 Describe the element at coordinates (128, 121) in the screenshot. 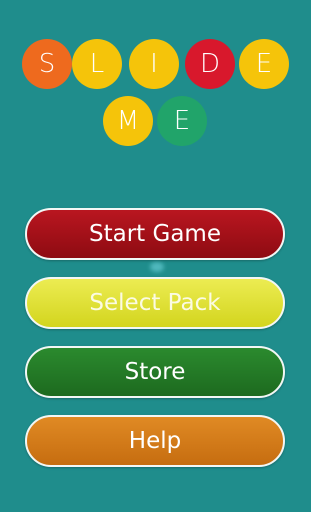

I see `logo-ball-m: M` at that location.